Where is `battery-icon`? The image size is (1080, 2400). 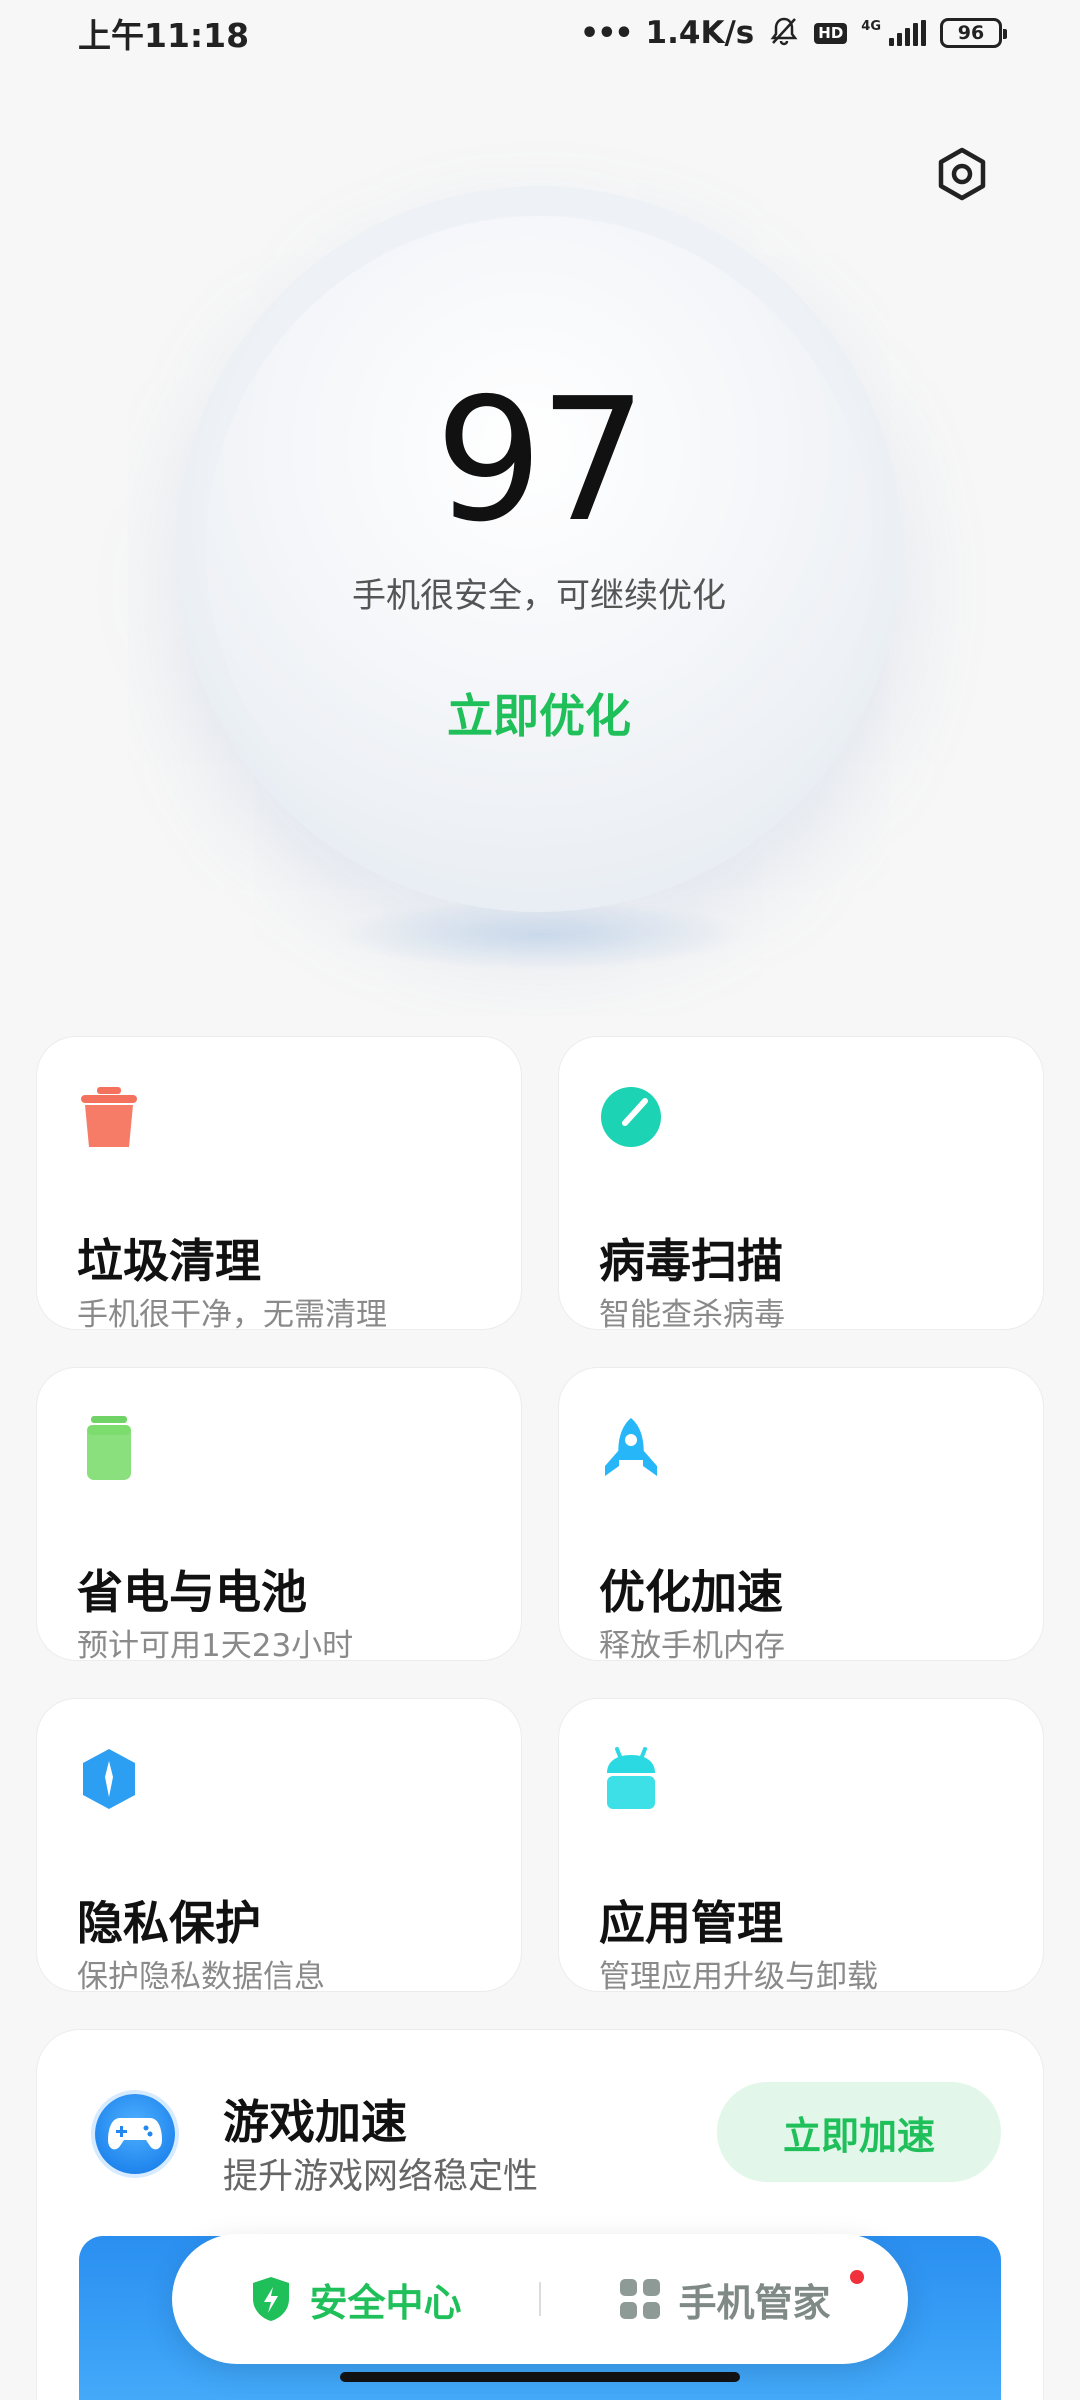
battery-icon is located at coordinates (109, 1448).